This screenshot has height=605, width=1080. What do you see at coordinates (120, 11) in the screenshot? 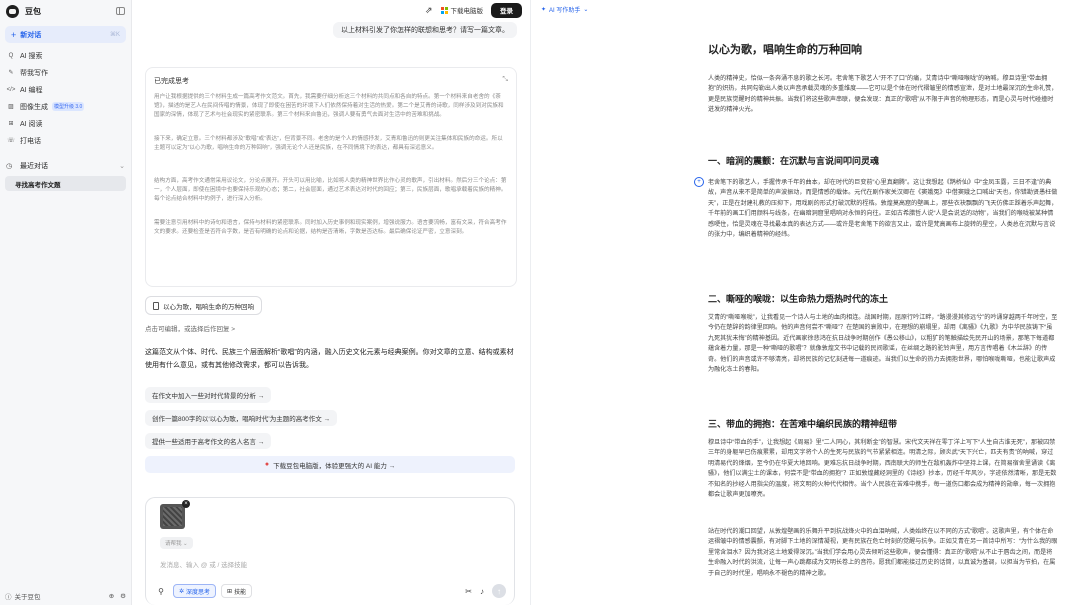
I see `sidebar-collapse-icon` at bounding box center [120, 11].